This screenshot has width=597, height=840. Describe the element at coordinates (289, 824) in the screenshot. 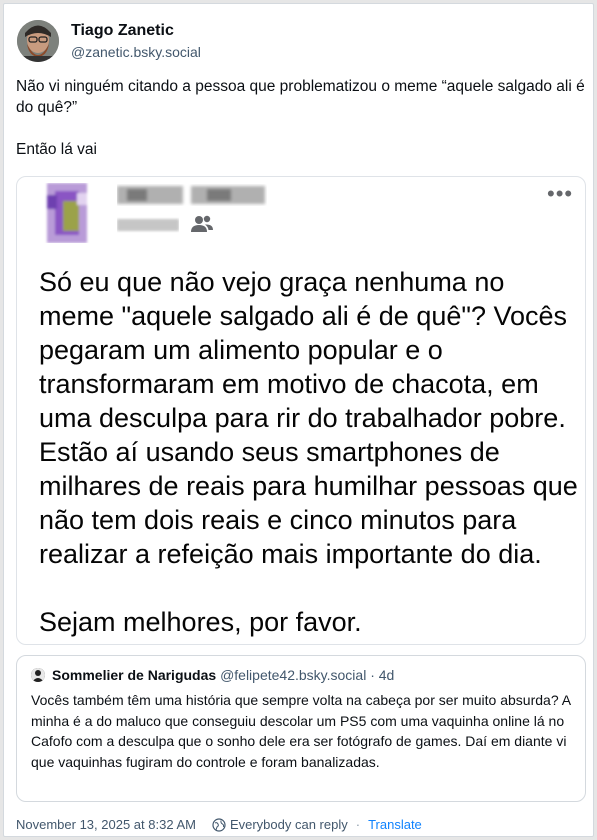

I see `reply-setting: Everybody can reply` at that location.